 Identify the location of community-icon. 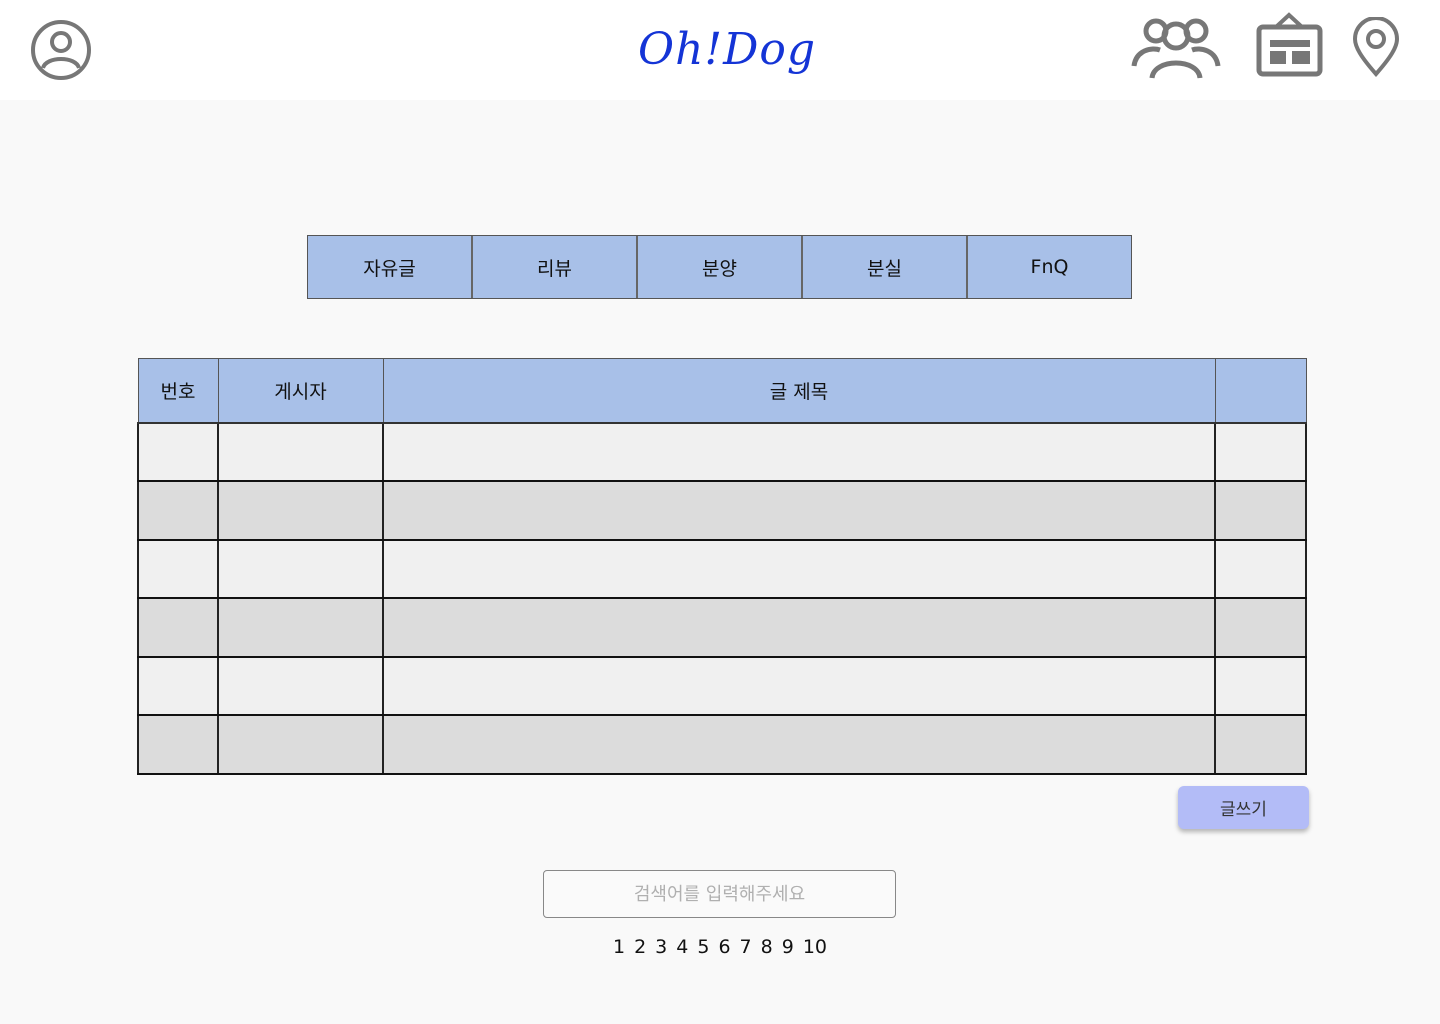
(1176, 48).